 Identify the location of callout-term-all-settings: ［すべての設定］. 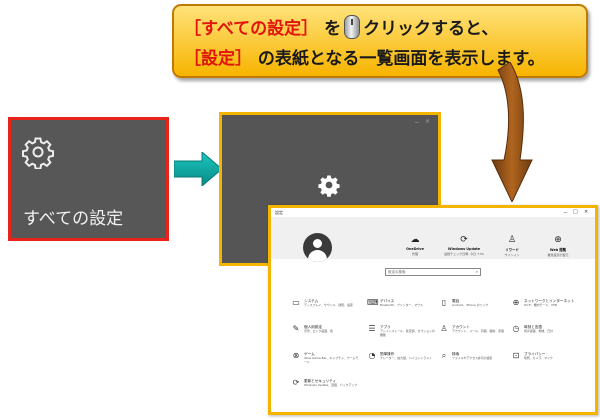
(251, 29).